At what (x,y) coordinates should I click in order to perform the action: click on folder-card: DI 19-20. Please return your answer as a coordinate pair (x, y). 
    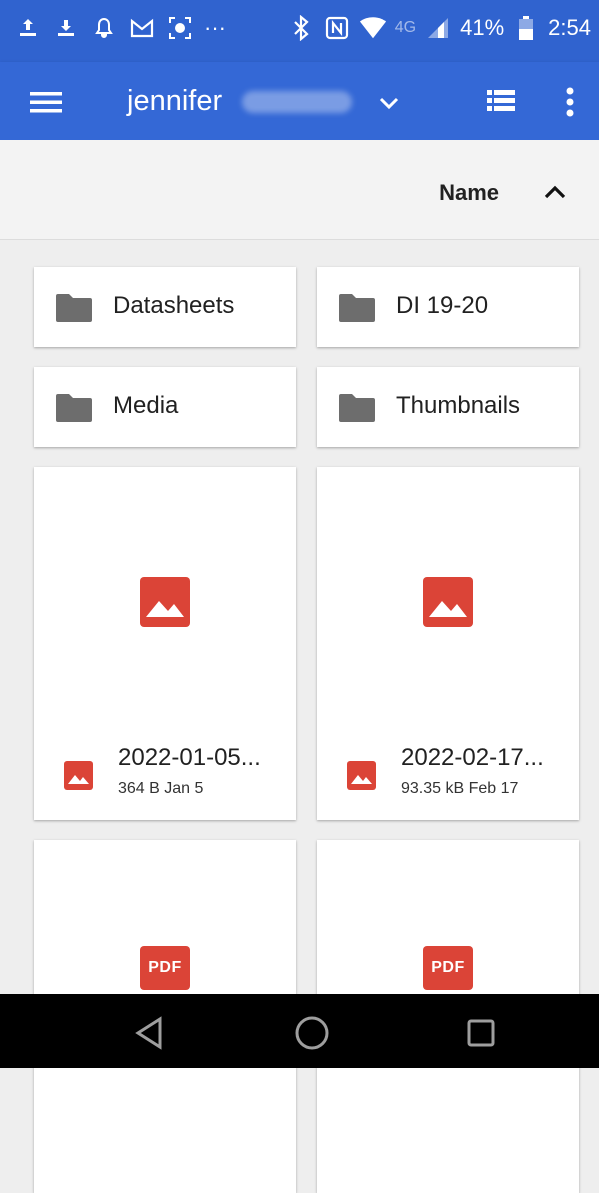
    Looking at the image, I should click on (448, 307).